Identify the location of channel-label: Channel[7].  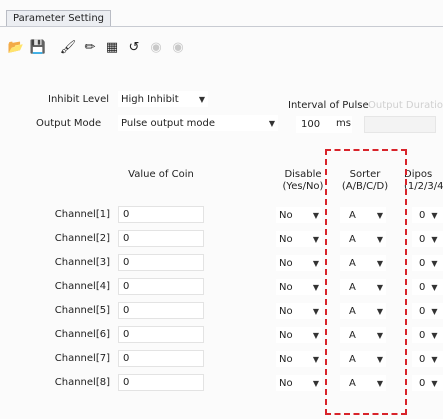
(82, 358).